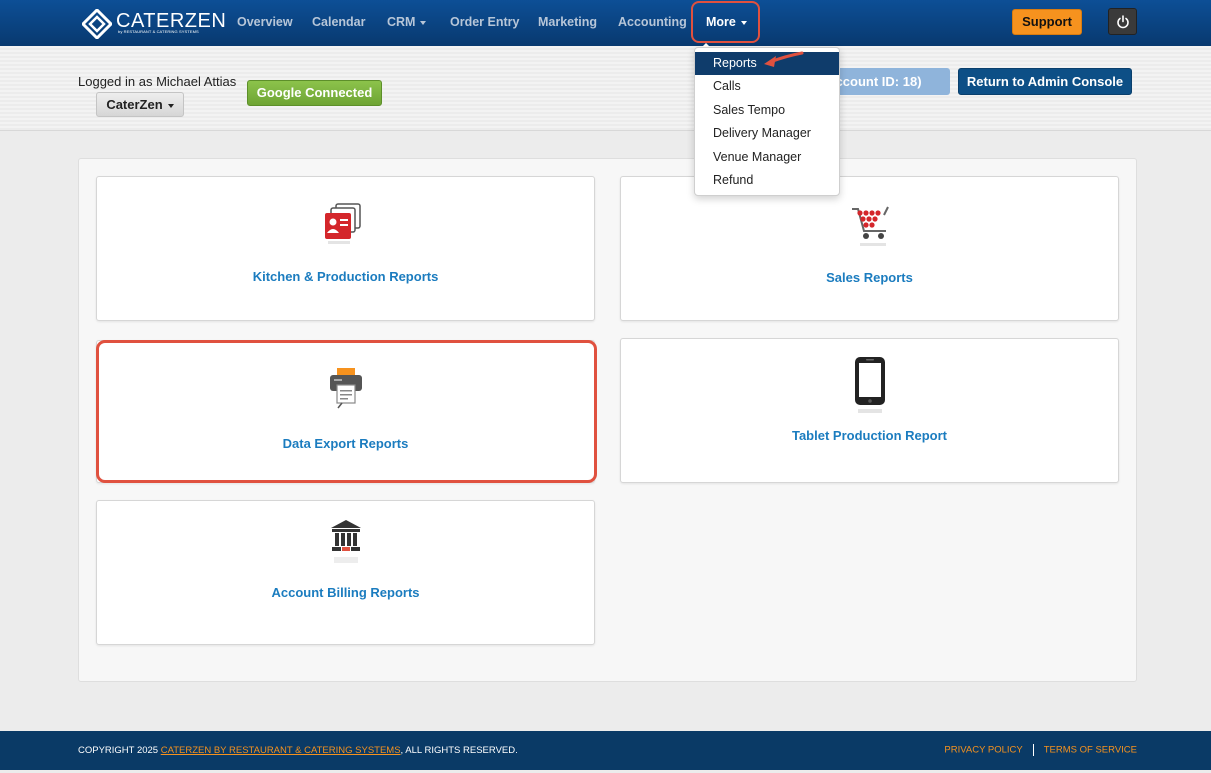 This screenshot has height=773, width=1211. What do you see at coordinates (1033, 750) in the screenshot?
I see `footer-divider` at bounding box center [1033, 750].